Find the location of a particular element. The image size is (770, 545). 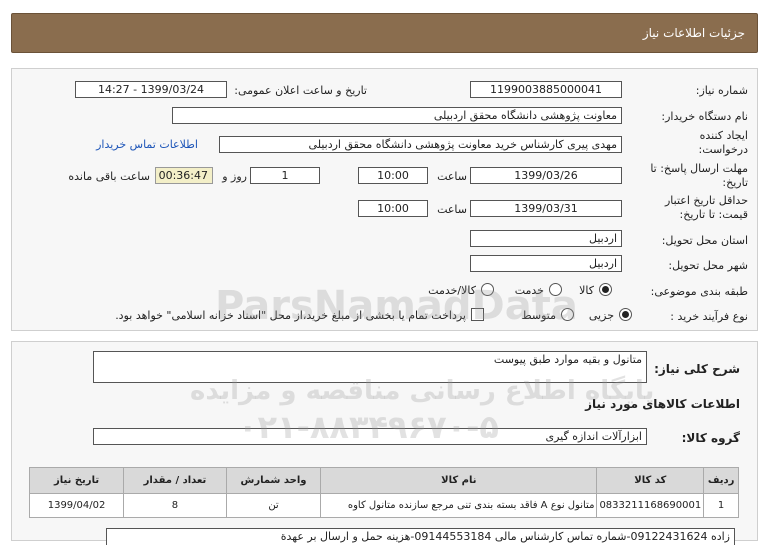

description-label: شرح کلی نیاز: is located at coordinates (697, 369).